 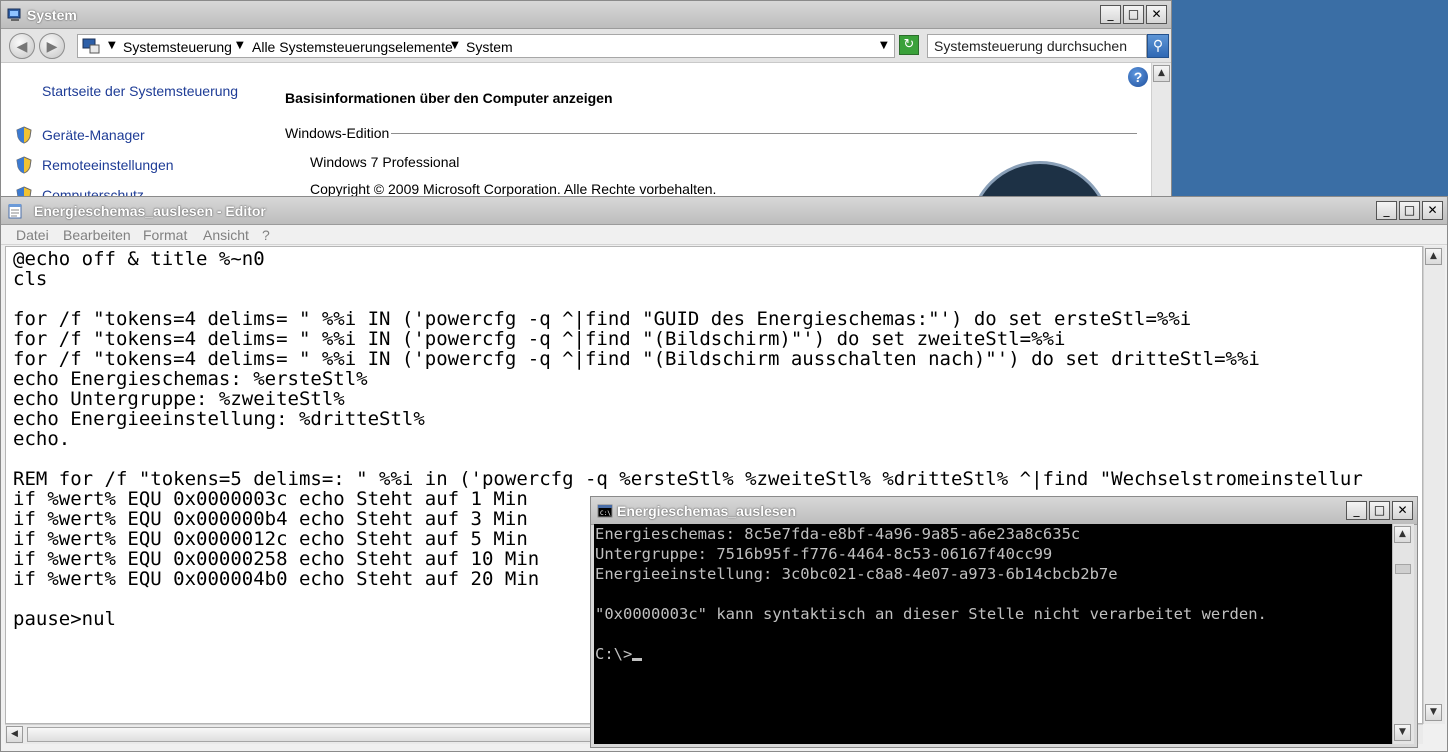 I want to click on menu-datei: Datei, so click(x=32, y=235).